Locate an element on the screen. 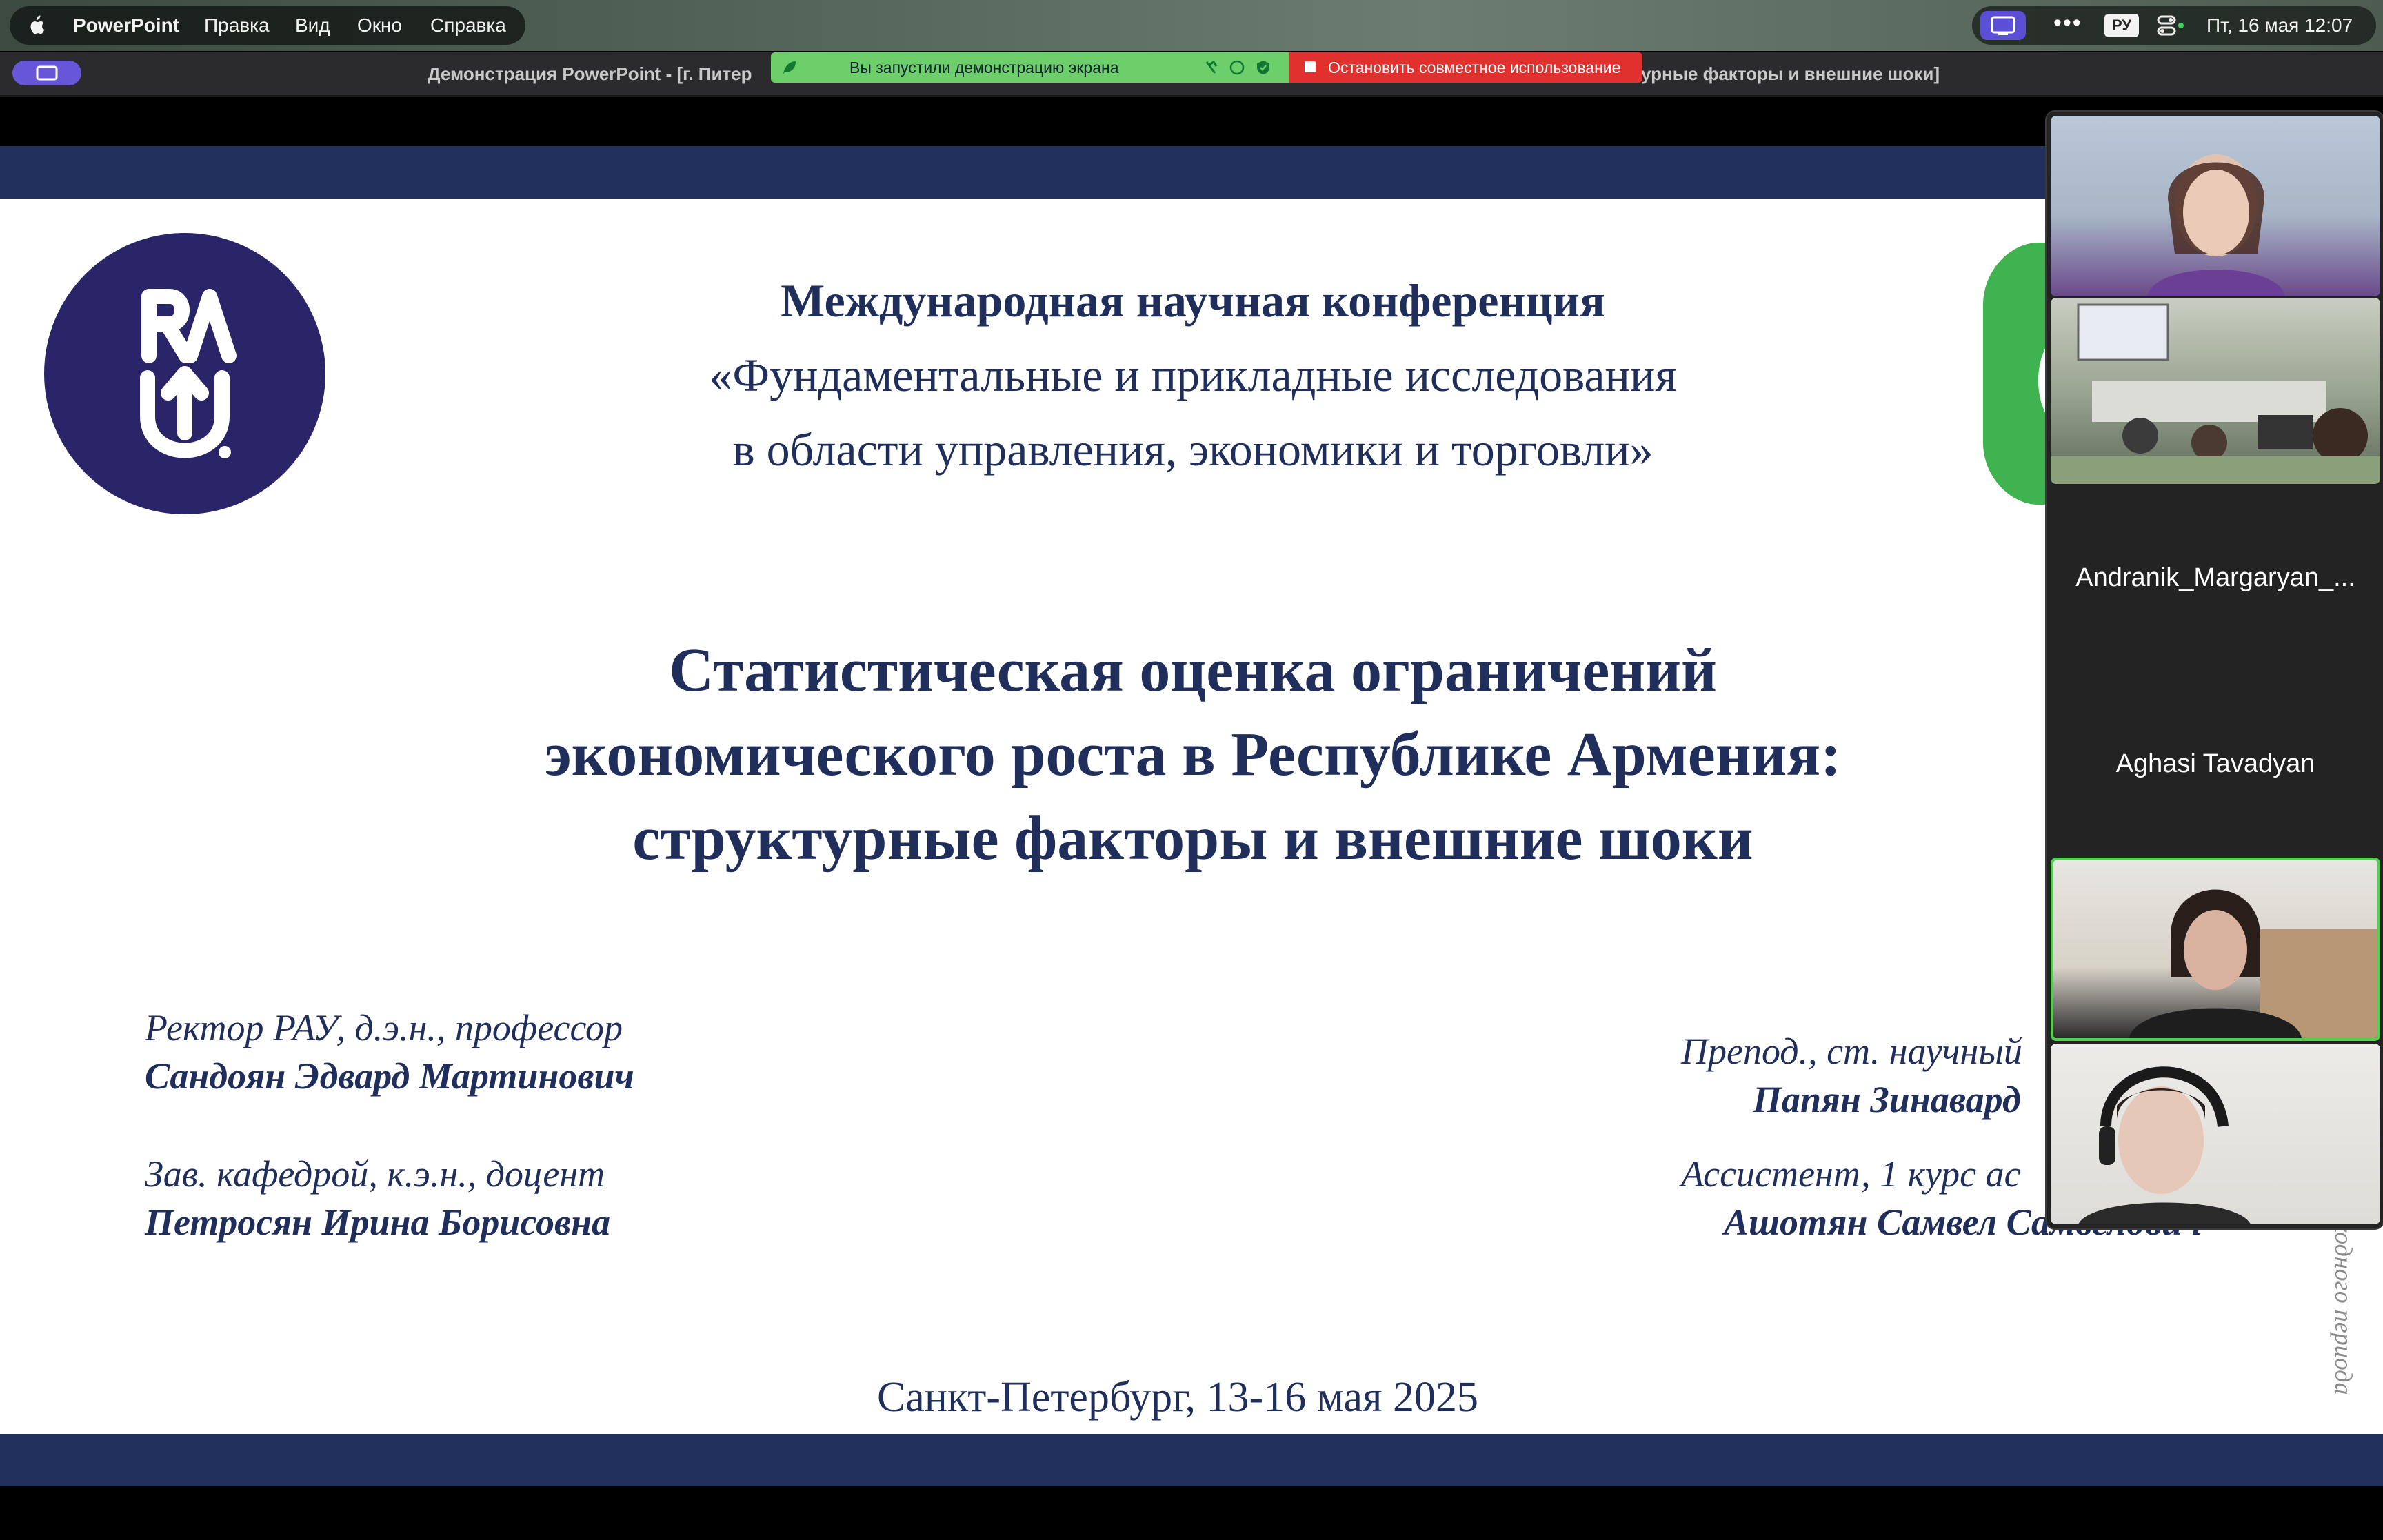 This screenshot has width=2383, height=1540. menu-item-view: Вид is located at coordinates (312, 26).